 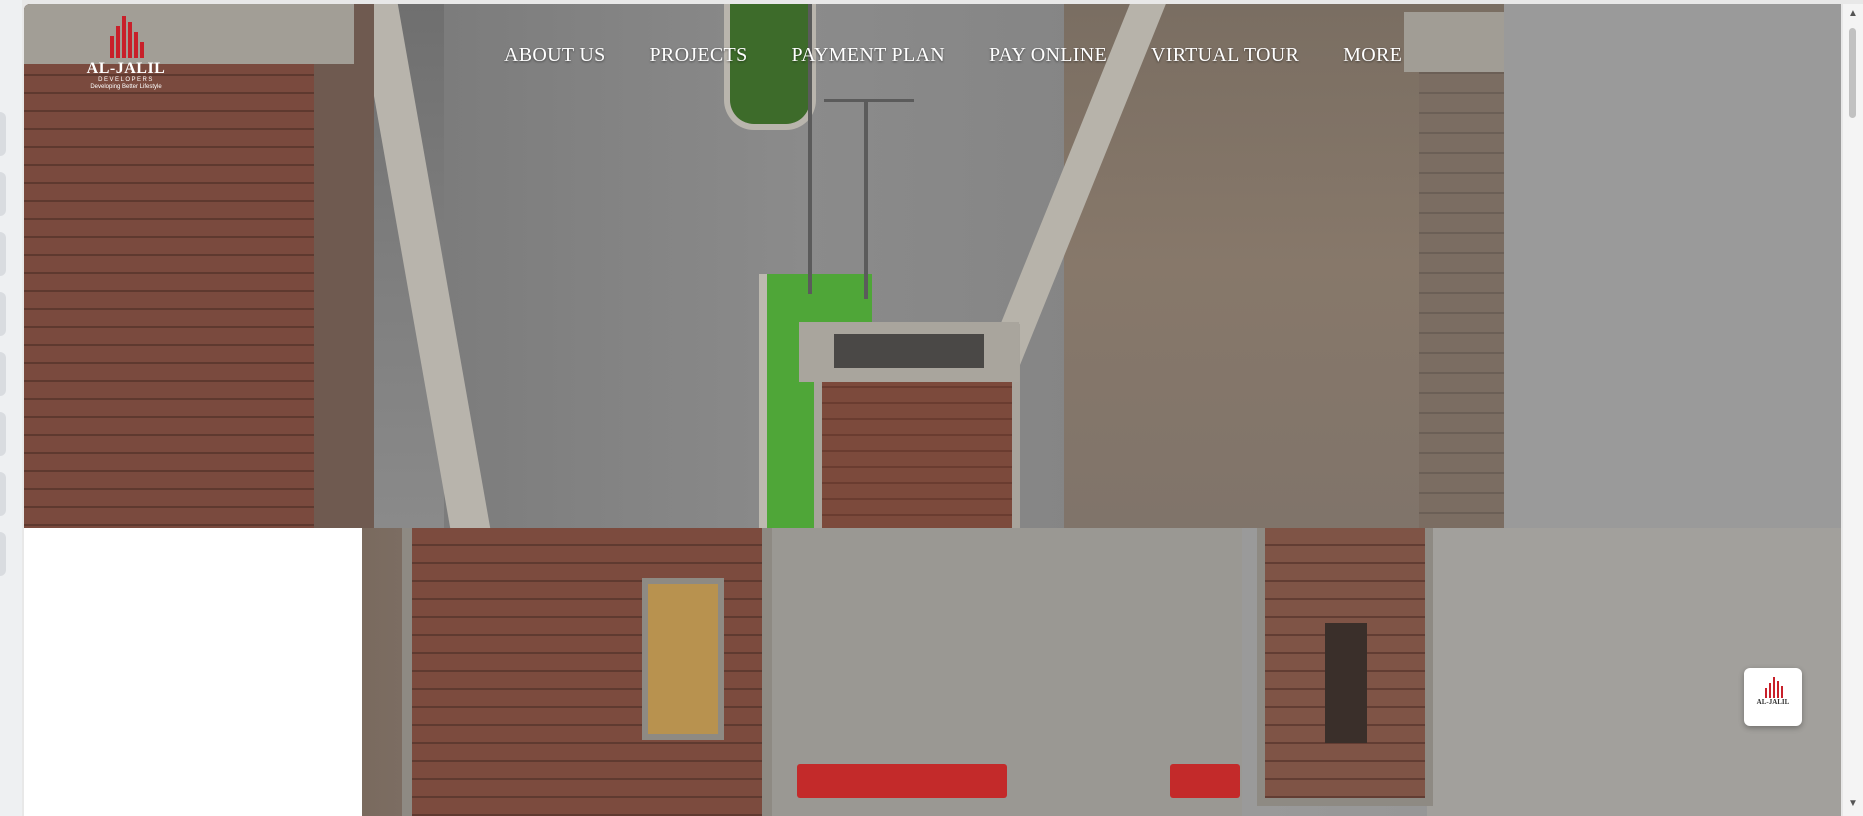 I want to click on page-scrollbar: ▲ ▼, so click(x=1853, y=410).